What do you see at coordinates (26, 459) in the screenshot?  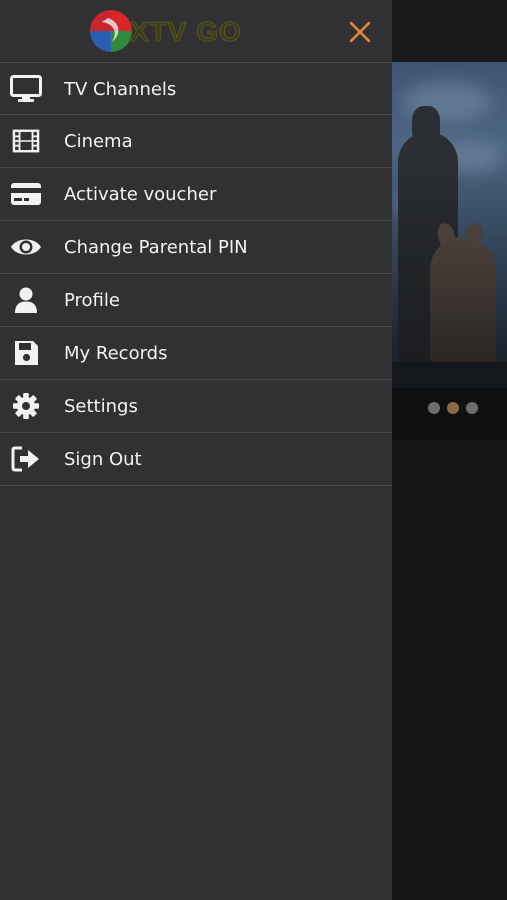 I see `sign-out-icon` at bounding box center [26, 459].